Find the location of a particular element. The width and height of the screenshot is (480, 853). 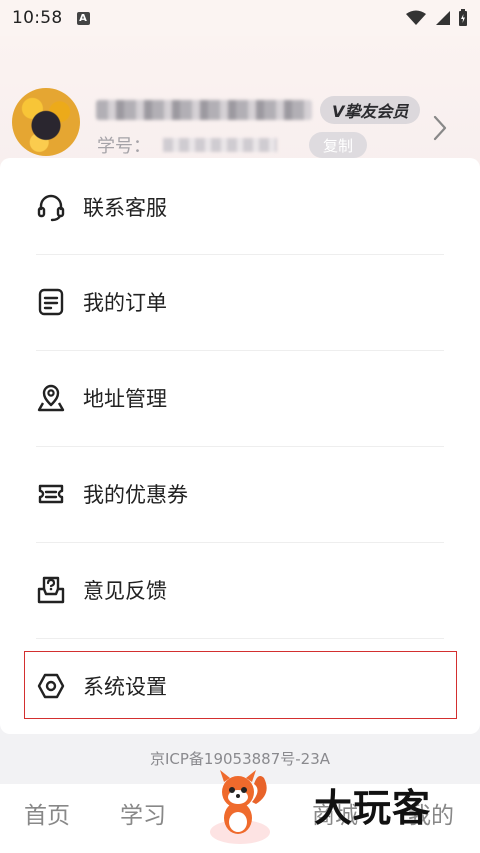

menu-item-label: 意见反馈 is located at coordinates (125, 591).